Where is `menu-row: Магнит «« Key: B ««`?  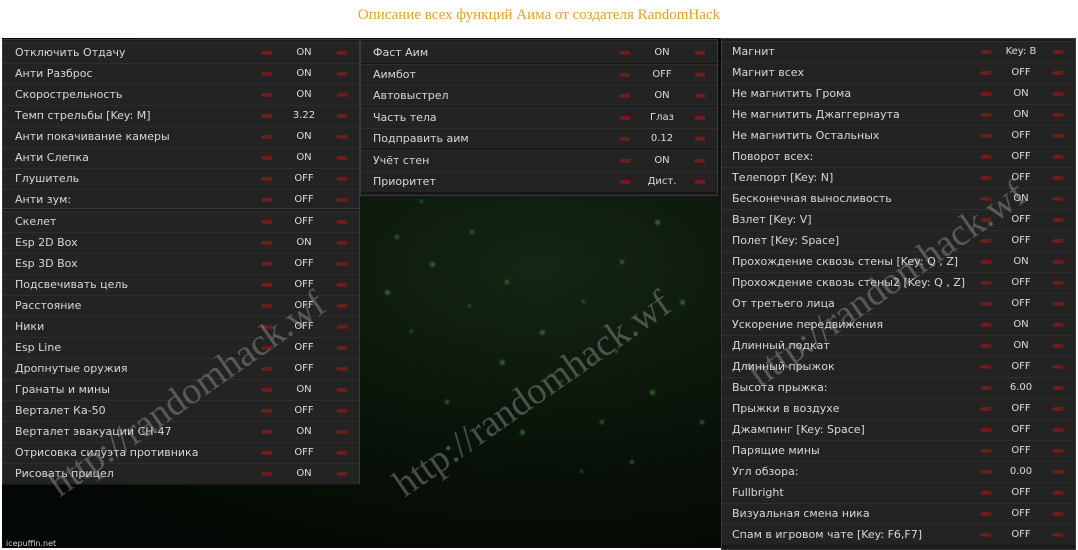
menu-row: Магнит «« Key: B «« is located at coordinates (898, 52).